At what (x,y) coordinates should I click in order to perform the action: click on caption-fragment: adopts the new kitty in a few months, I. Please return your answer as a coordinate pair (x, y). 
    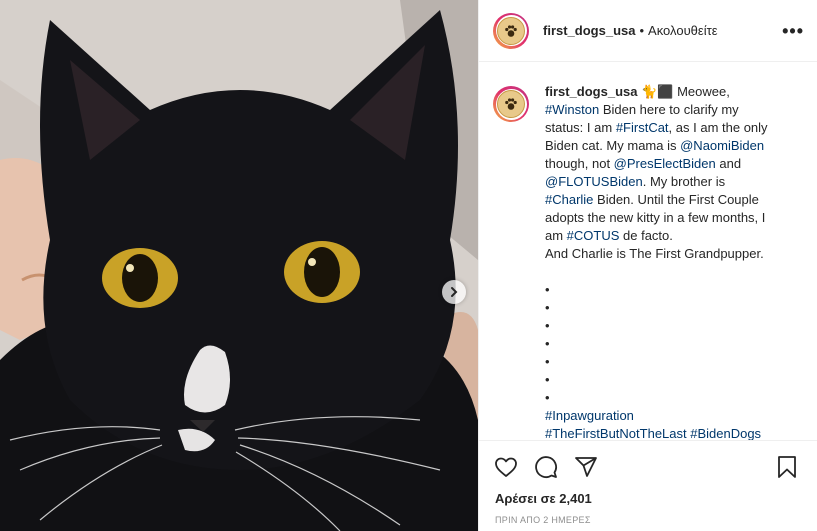
    Looking at the image, I should click on (655, 217).